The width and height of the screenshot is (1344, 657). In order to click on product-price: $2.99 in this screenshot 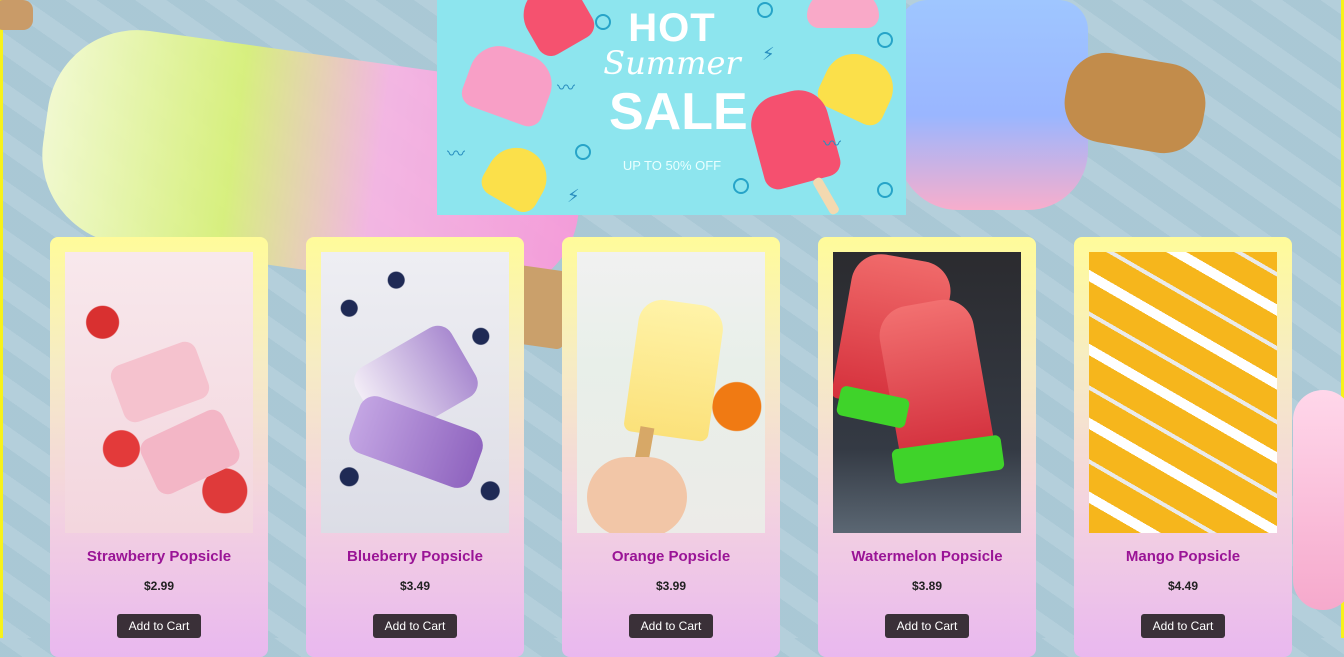, I will do `click(159, 586)`.